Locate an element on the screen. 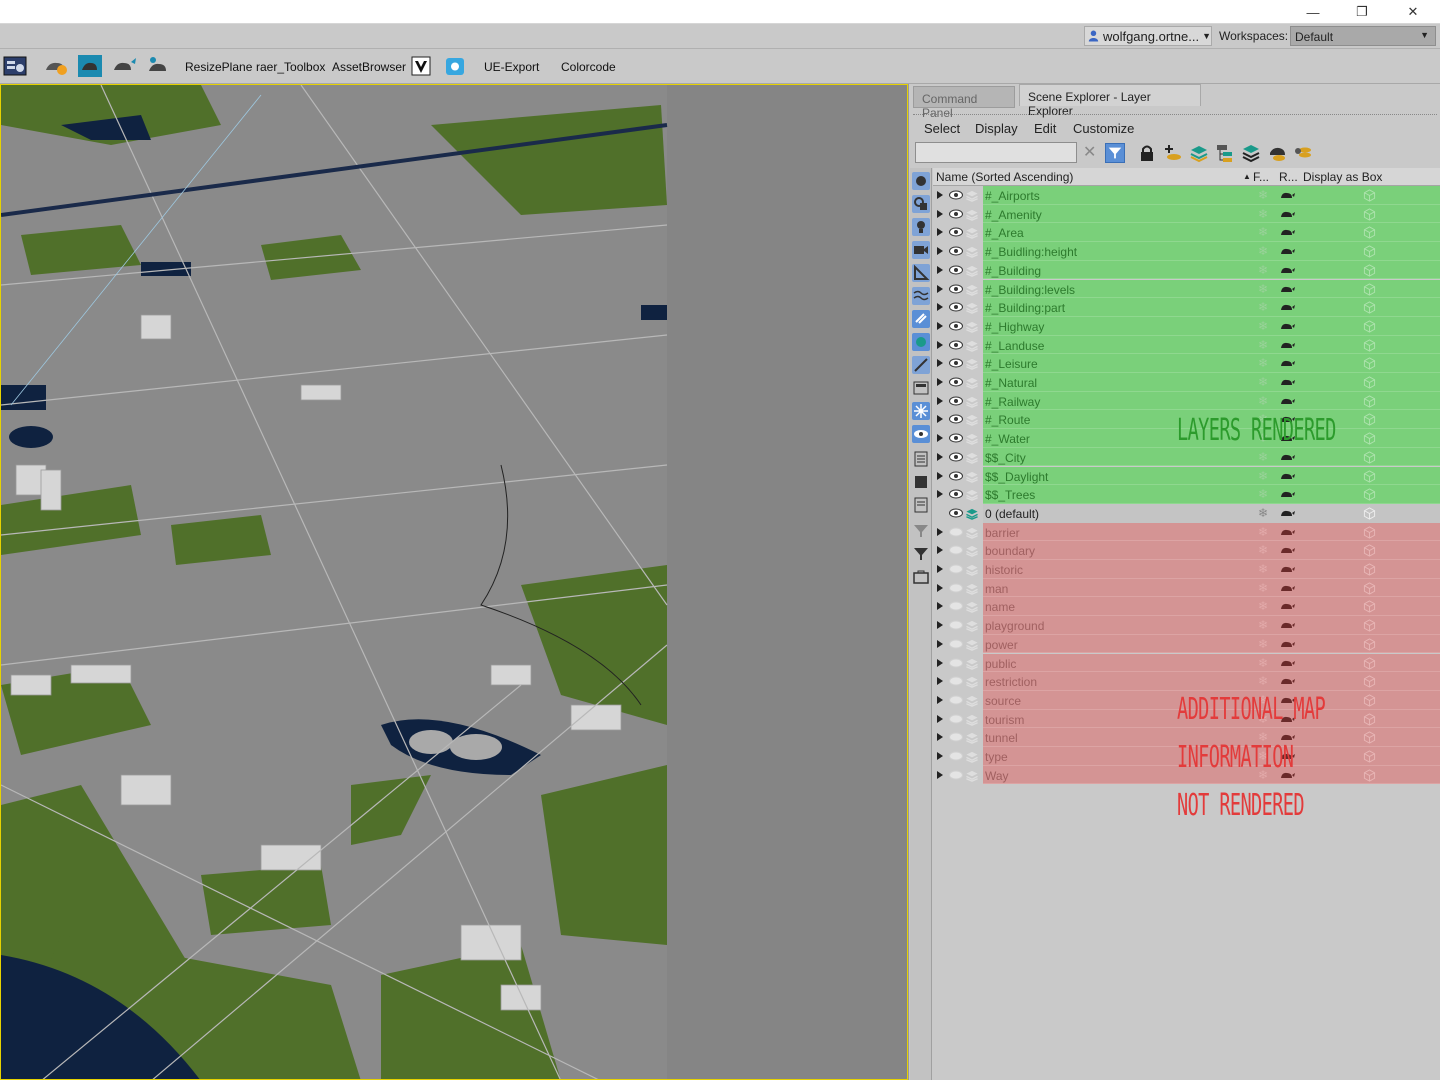 The image size is (1440, 1080). layer-row: 0 (default) ❄ is located at coordinates (1186, 513).